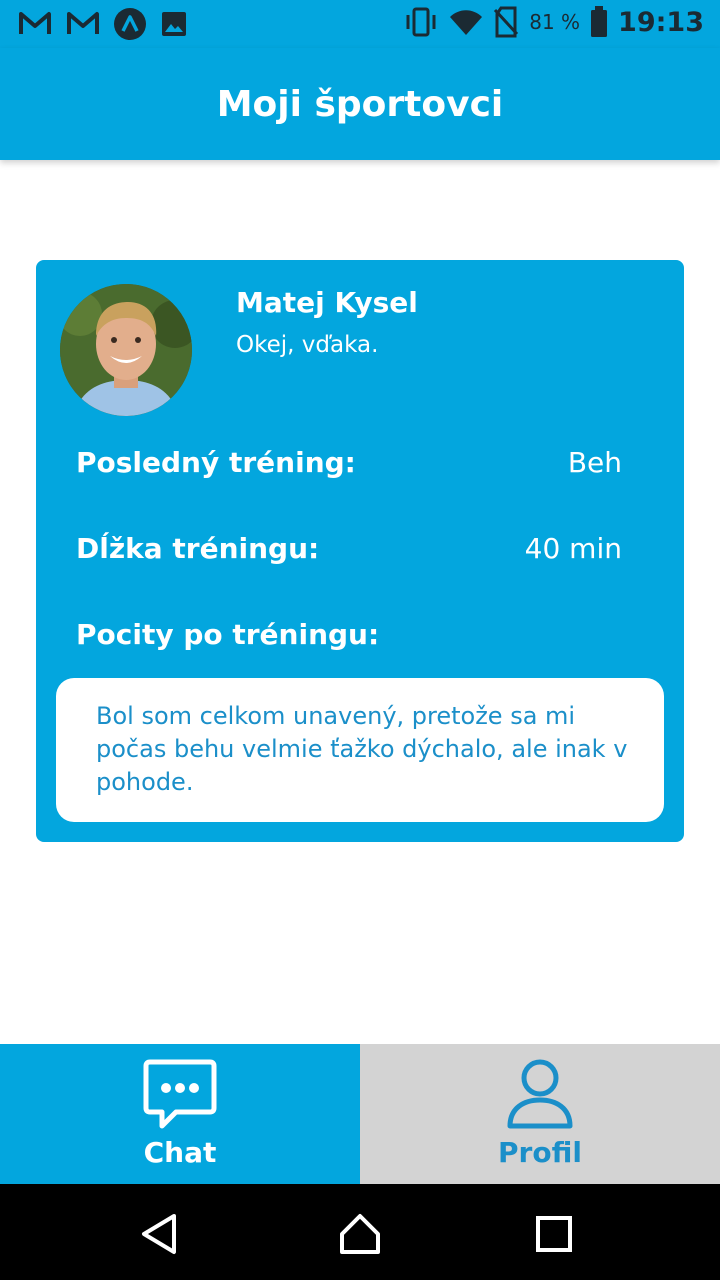  Describe the element at coordinates (555, 22) in the screenshot. I see `battery-percent: 81 %` at that location.